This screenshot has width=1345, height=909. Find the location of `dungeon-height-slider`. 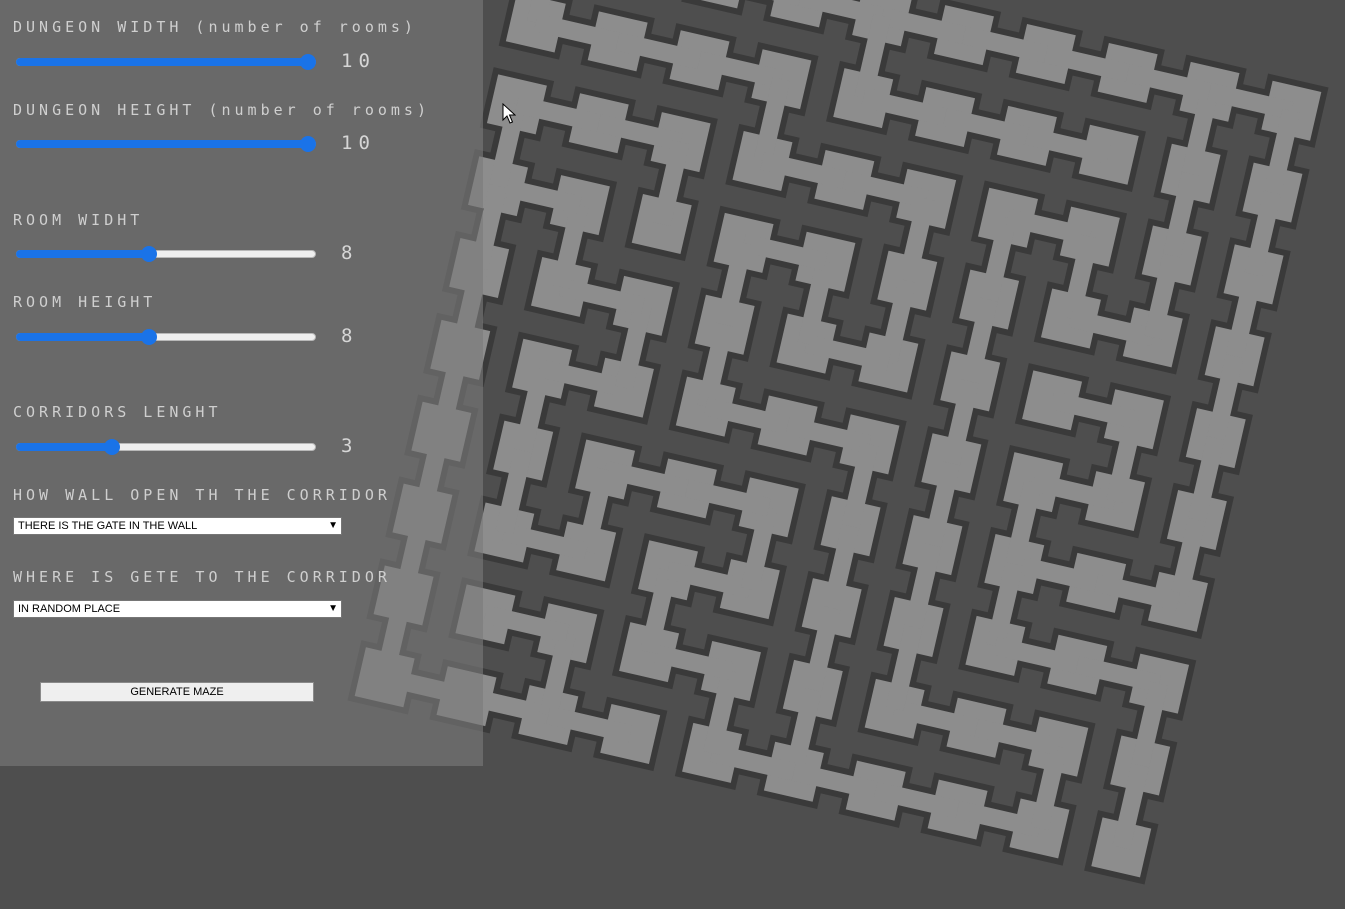

dungeon-height-slider is located at coordinates (166, 144).